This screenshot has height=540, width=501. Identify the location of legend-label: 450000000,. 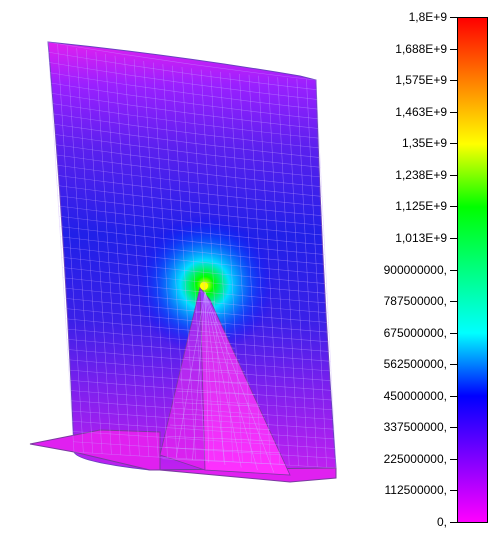
(415, 395).